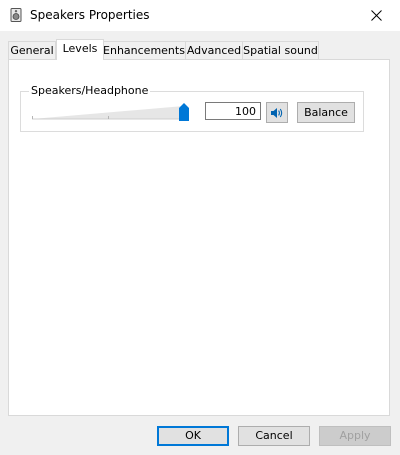  I want to click on tab-levels: Levels, so click(80, 49).